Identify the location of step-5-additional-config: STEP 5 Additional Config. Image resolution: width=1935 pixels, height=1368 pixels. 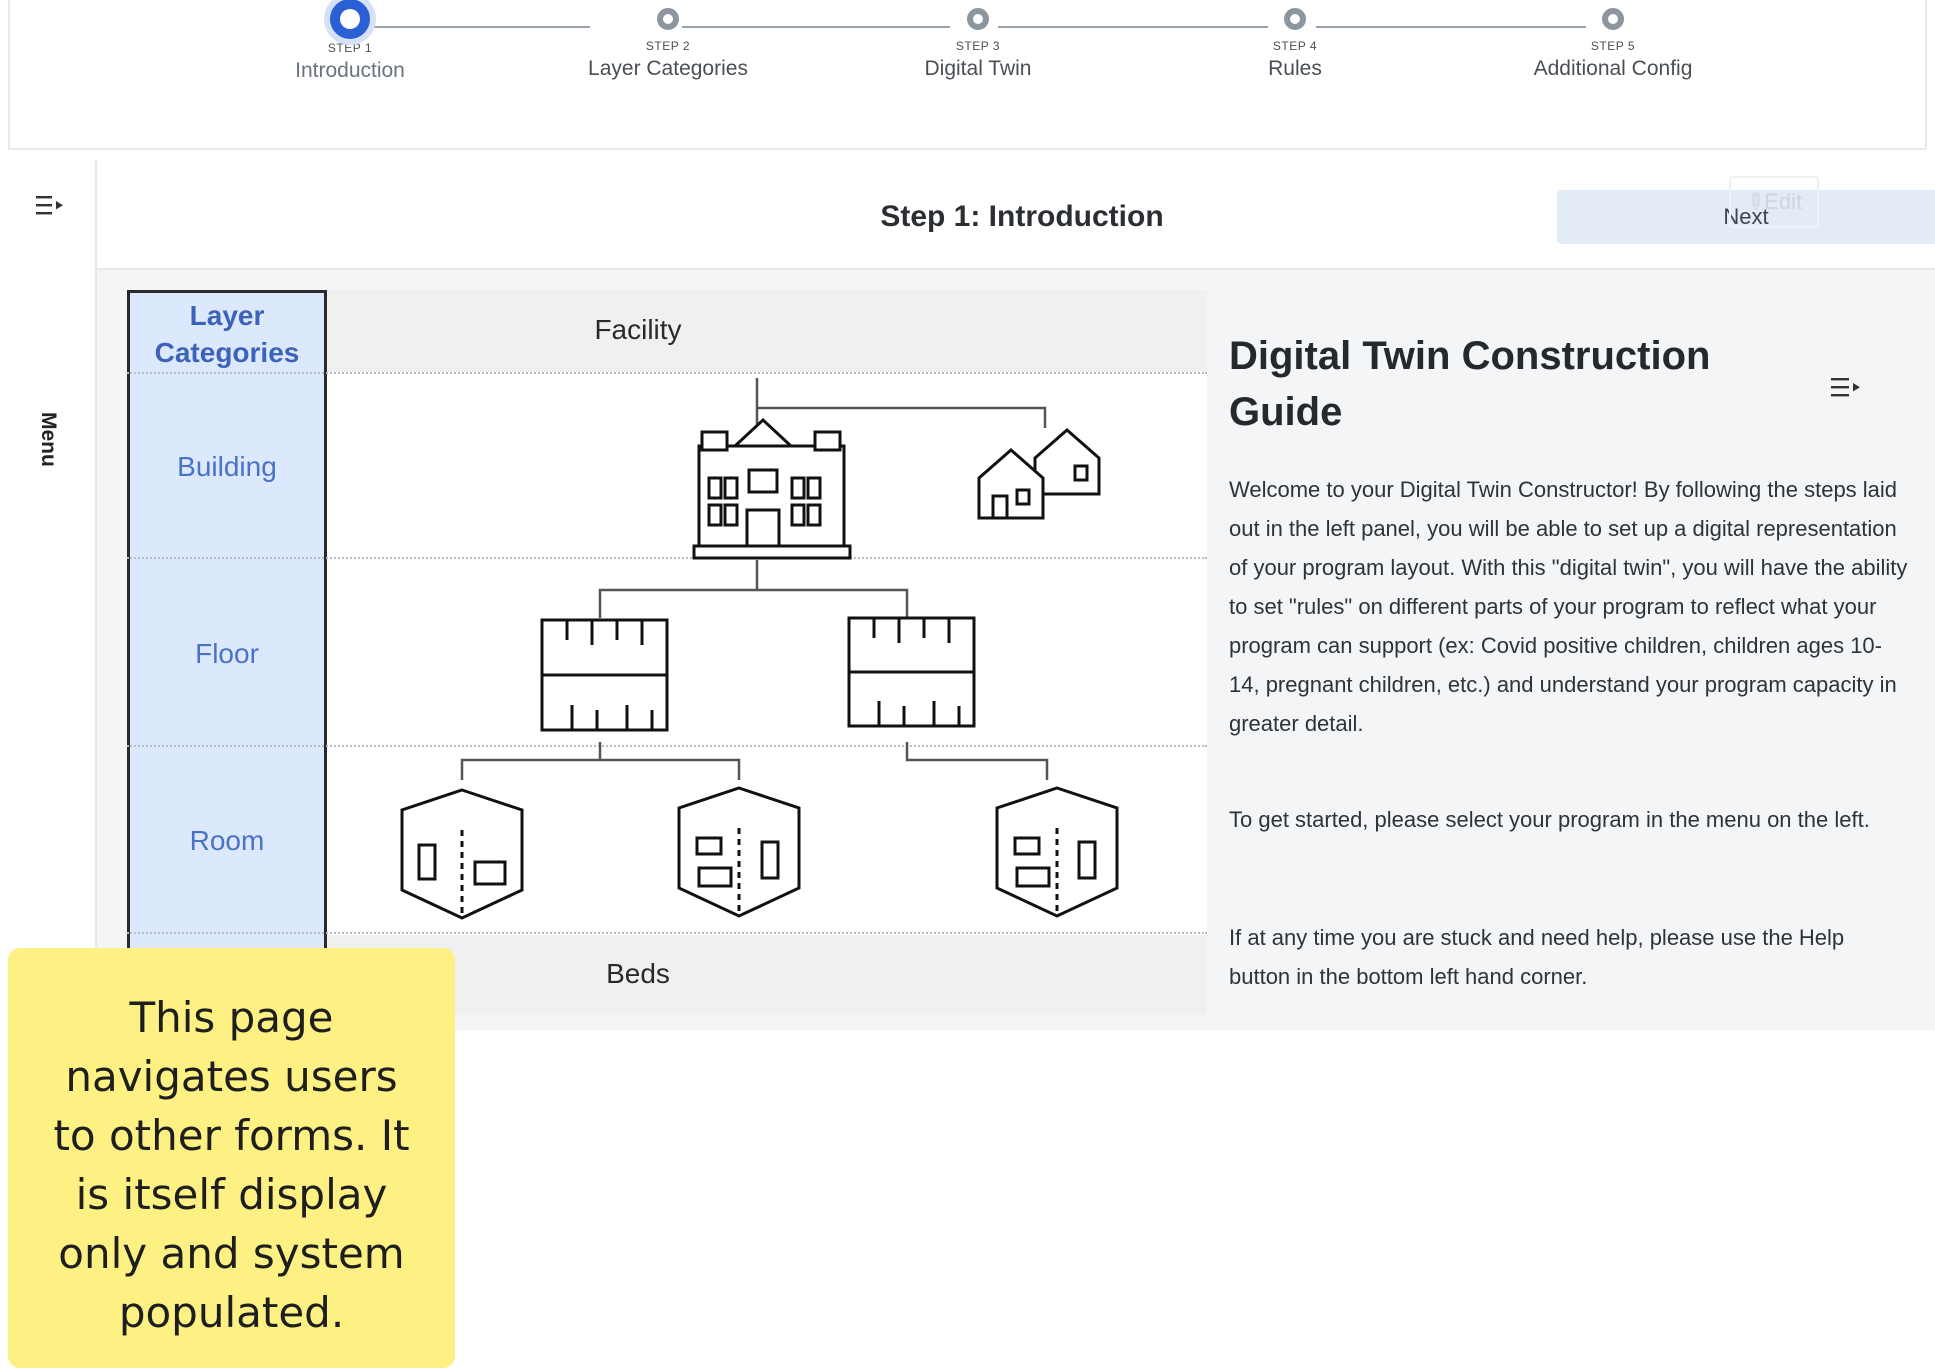
(1613, 44).